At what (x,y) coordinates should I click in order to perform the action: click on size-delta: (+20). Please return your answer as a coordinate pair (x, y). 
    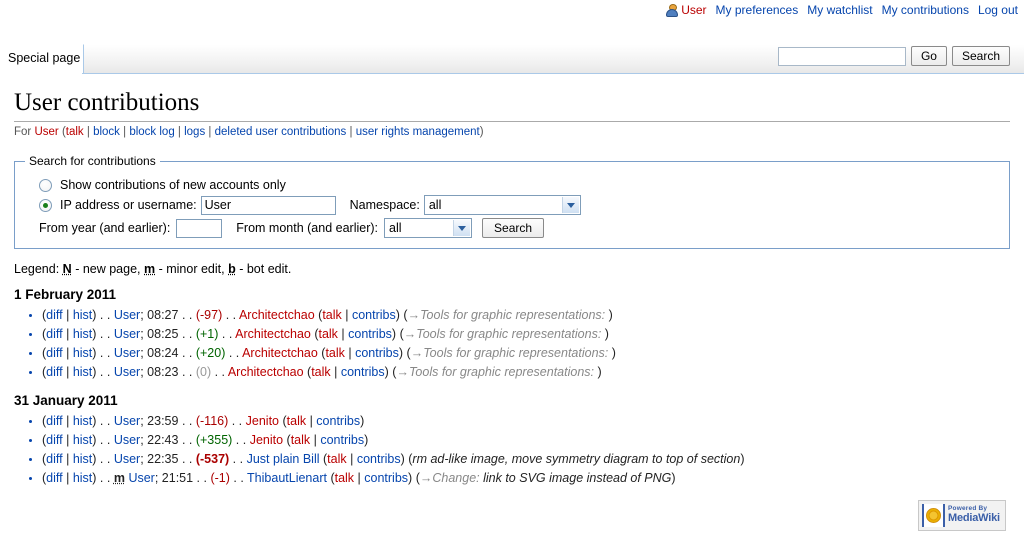
    Looking at the image, I should click on (210, 353).